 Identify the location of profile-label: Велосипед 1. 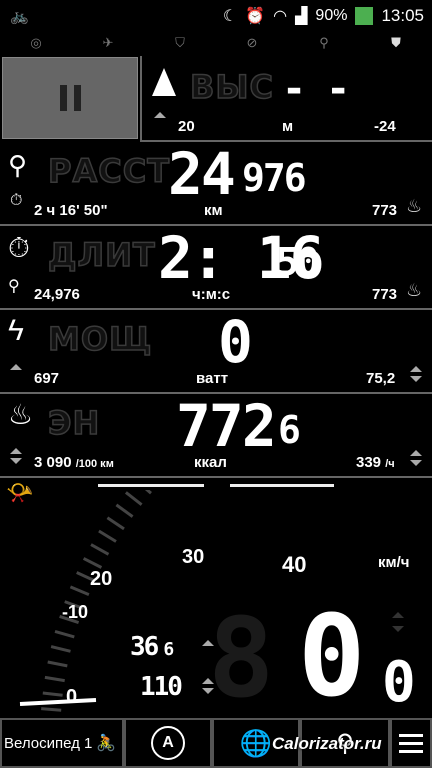
(48, 743).